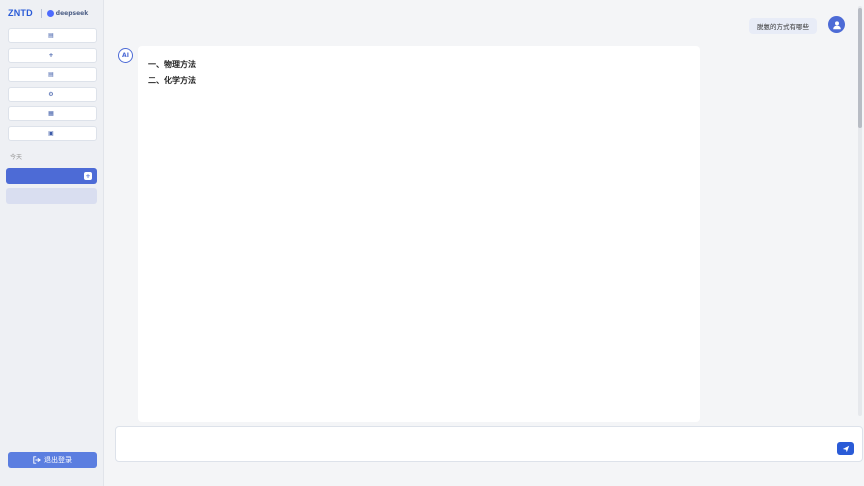 The height and width of the screenshot is (486, 864). Describe the element at coordinates (172, 64) in the screenshot. I see `section-heading: 一、物理方法` at that location.